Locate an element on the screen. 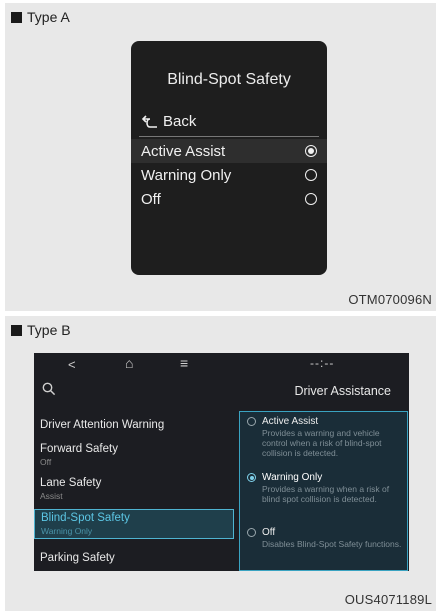  type-a-label-text: Type A is located at coordinates (48, 17).